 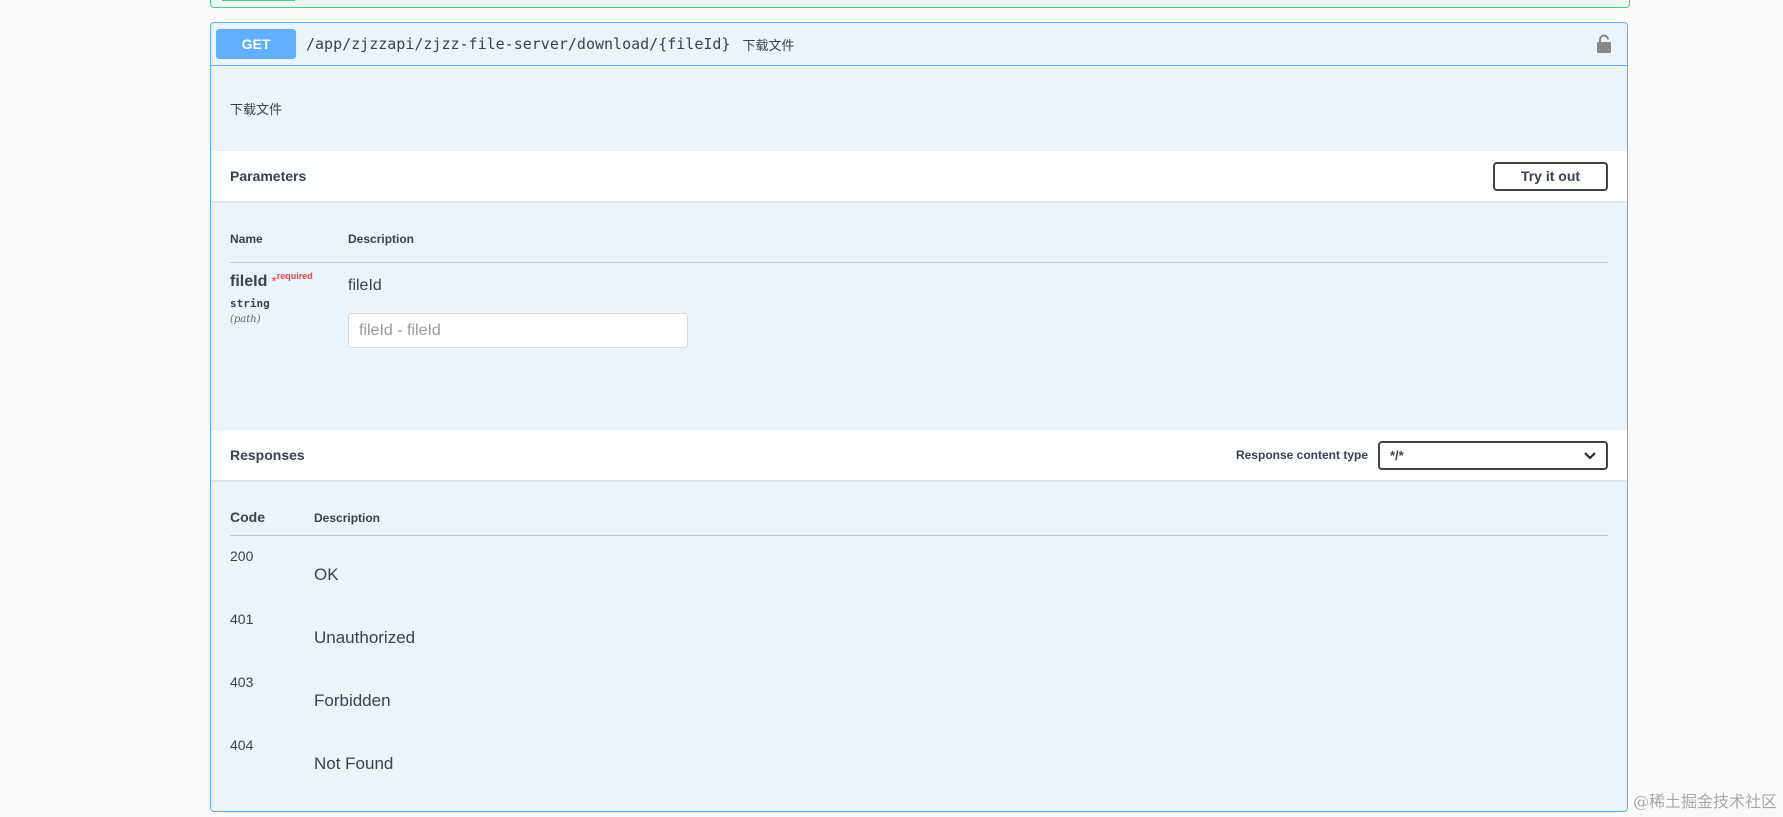 What do you see at coordinates (1493, 455) in the screenshot?
I see `response-content-type-select: */*` at bounding box center [1493, 455].